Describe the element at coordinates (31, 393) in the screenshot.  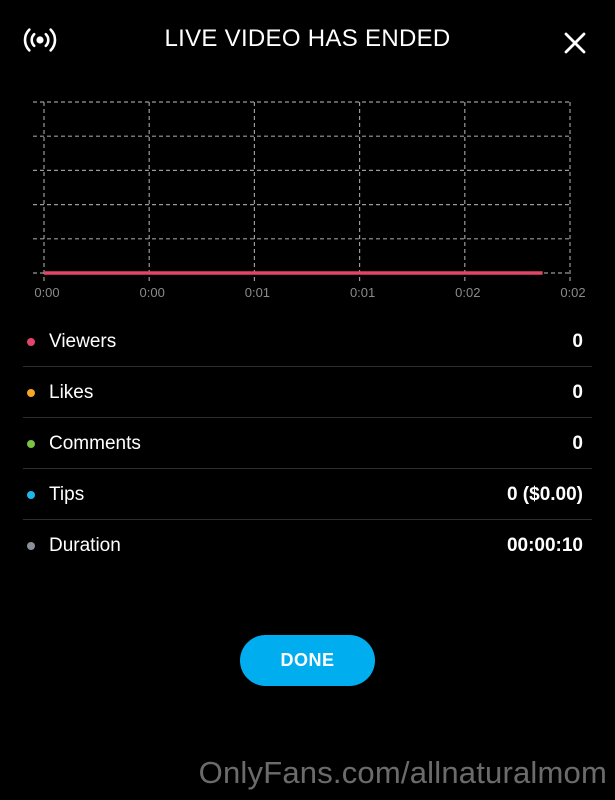
I see `likes-dot` at that location.